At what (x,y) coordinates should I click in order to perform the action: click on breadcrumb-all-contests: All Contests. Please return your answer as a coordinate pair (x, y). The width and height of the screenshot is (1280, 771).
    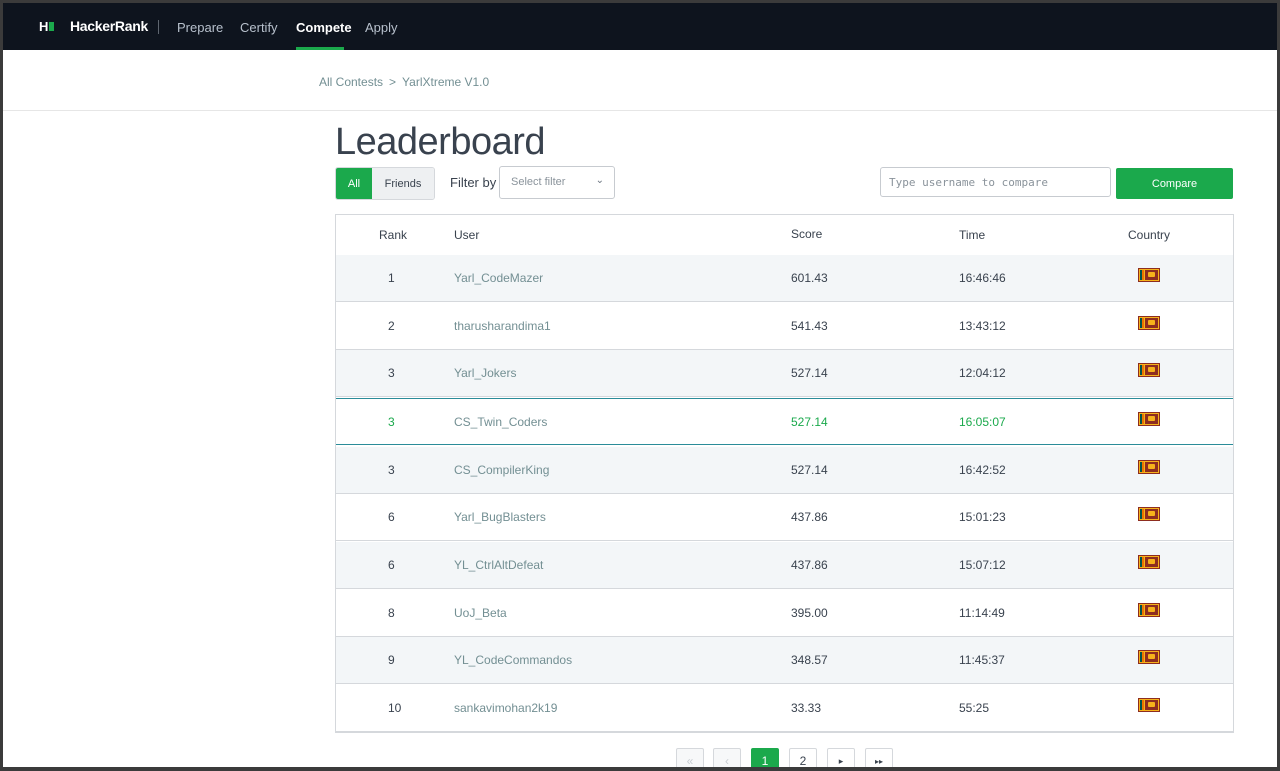
    Looking at the image, I should click on (351, 82).